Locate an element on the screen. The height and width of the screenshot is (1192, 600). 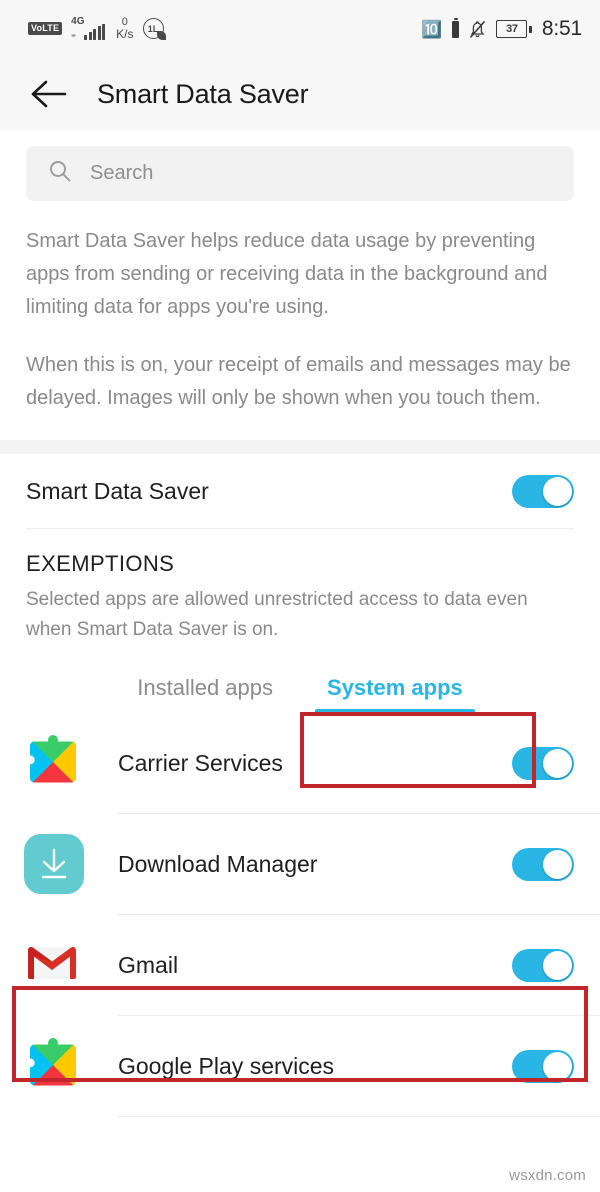
app-toggle-download-manager is located at coordinates (543, 864).